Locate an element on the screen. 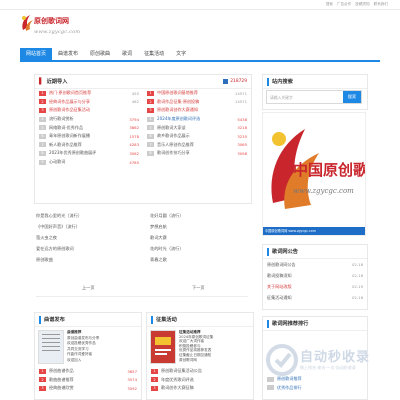 This screenshot has width=400, height=400. item-title: 热门·原创歌词首页推荐 is located at coordinates (84, 93).